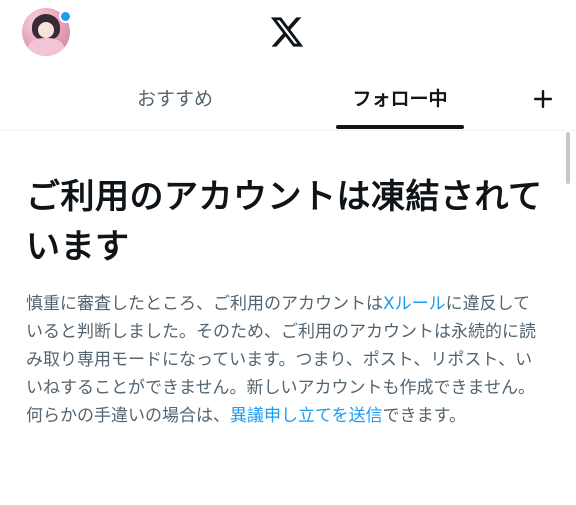  I want to click on active-tab-indicator, so click(400, 127).